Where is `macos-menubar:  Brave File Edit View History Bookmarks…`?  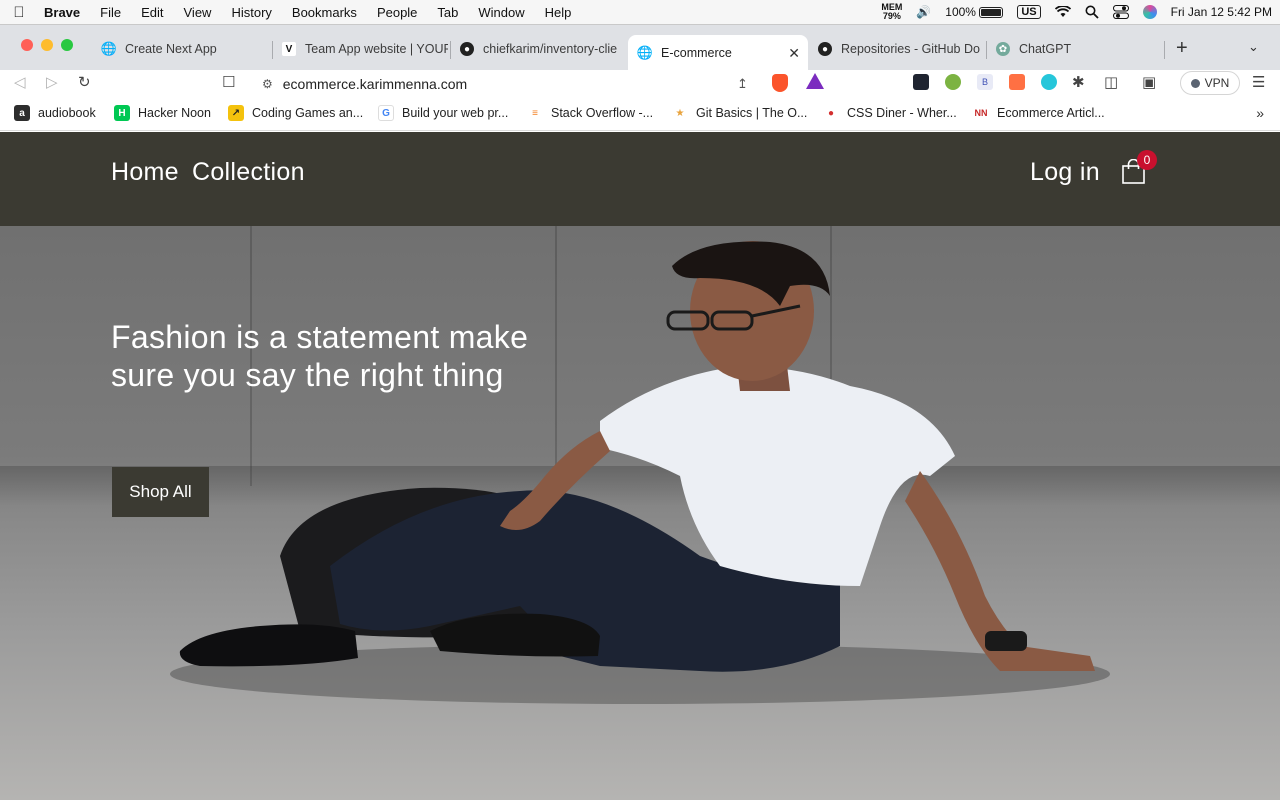
macos-menubar:  Brave File Edit View History Bookmarks… is located at coordinates (640, 12).